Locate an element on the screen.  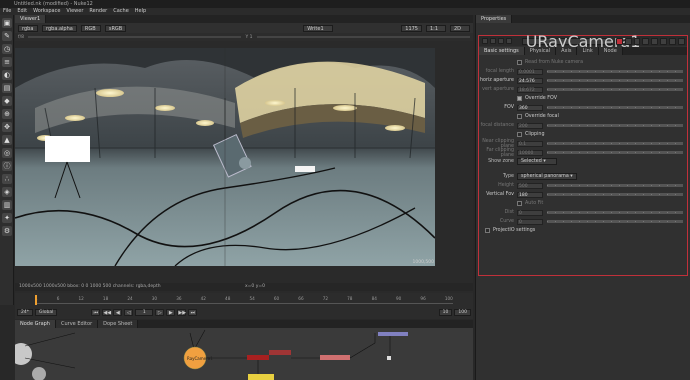
node-graph-canvas: RayCamera1 is located at coordinates (244, 354).